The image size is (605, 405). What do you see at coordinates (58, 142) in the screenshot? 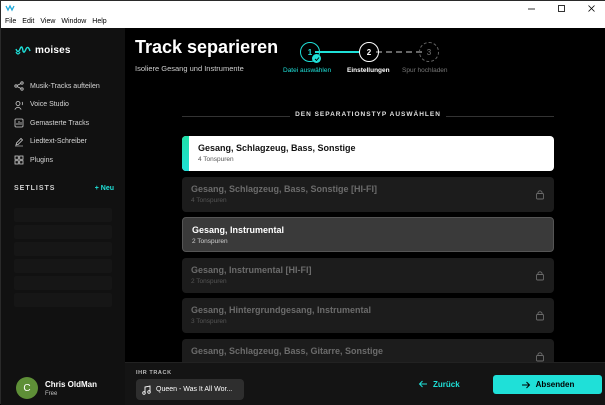
I see `sidebar-item-label: Liedtext-Schreiber` at bounding box center [58, 142].